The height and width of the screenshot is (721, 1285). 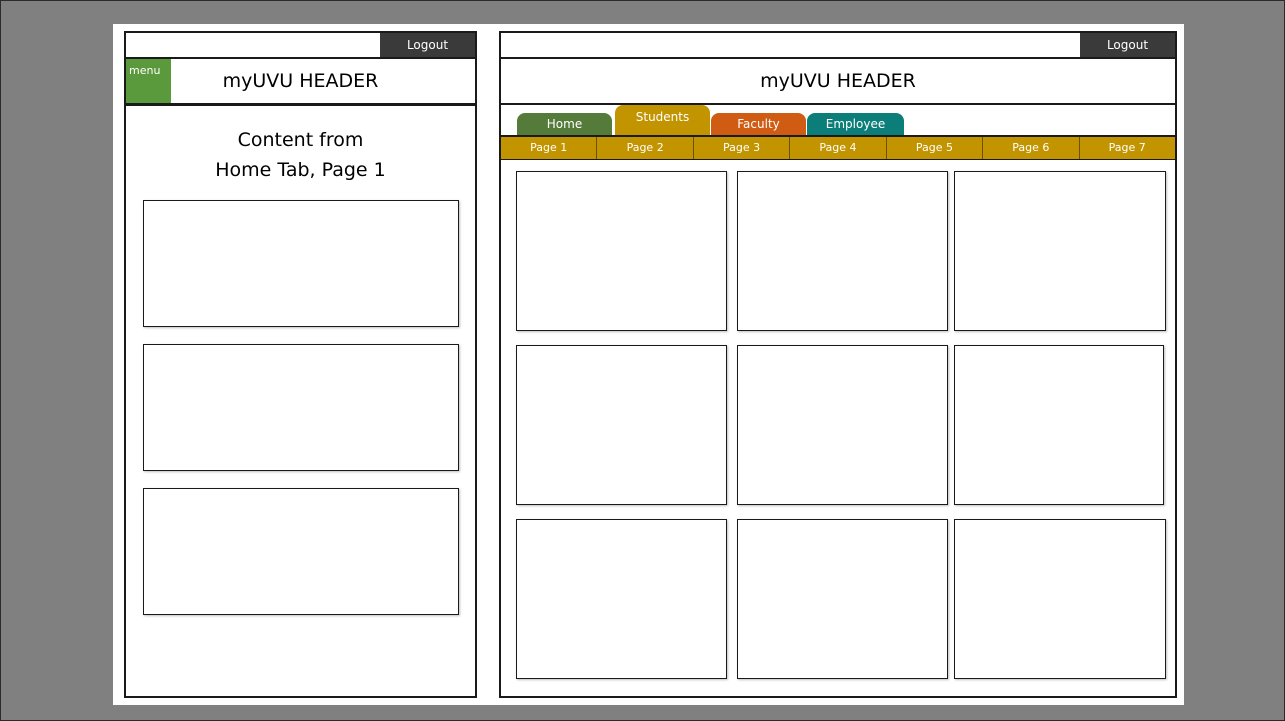 I want to click on content-title-line1: Content from, so click(x=300, y=140).